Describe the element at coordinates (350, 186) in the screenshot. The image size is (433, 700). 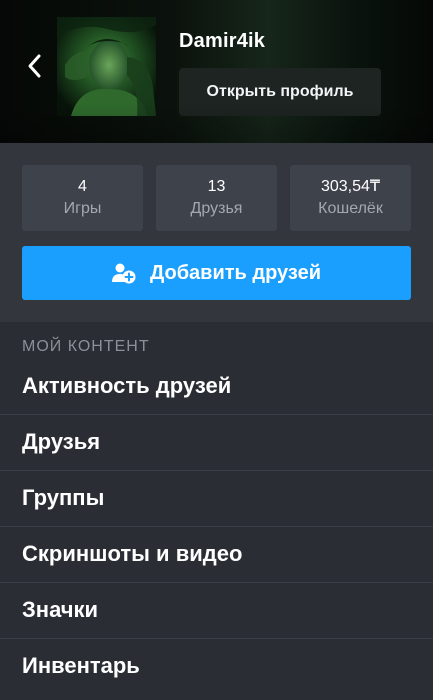
I see `stat-wallet-value: 303,54₸` at that location.